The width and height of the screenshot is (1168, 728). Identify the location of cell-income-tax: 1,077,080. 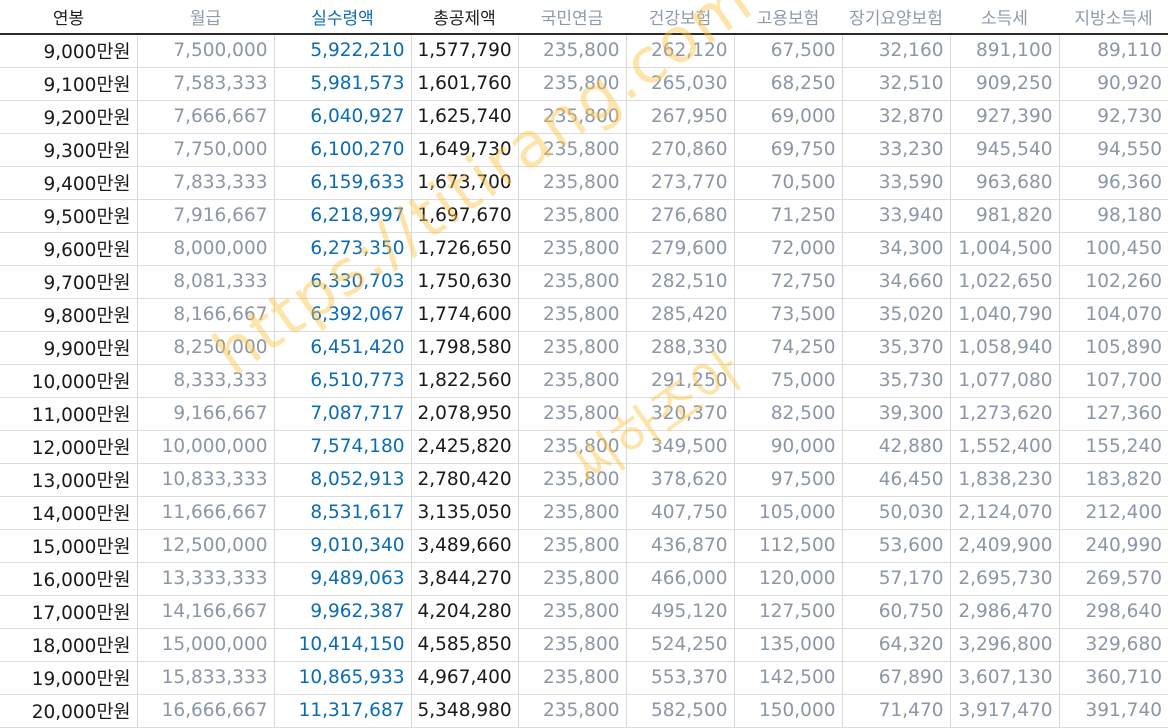
(1005, 381).